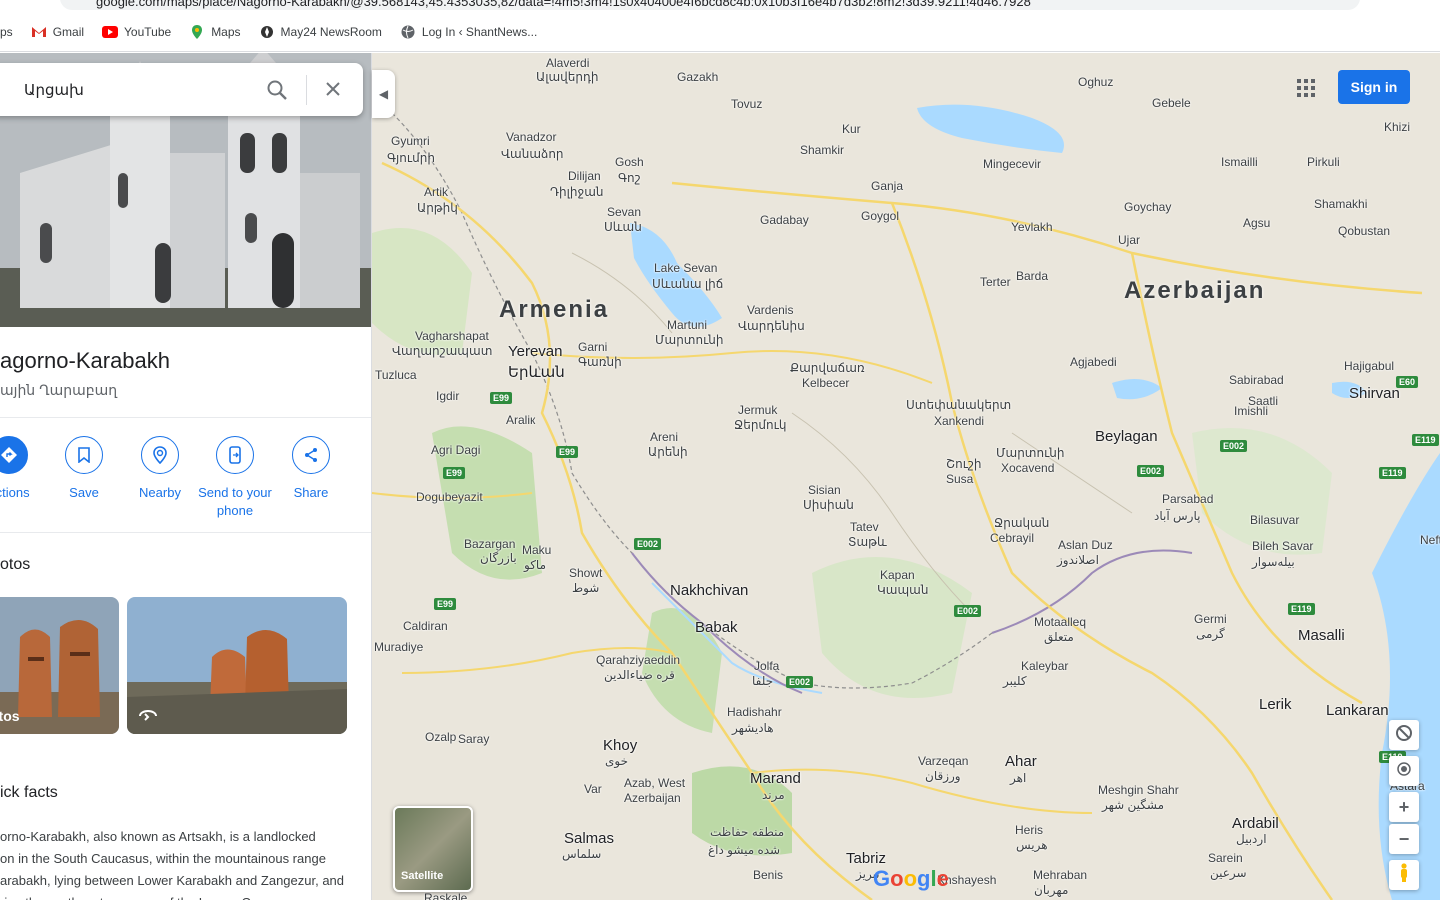  Describe the element at coordinates (1255, 823) in the screenshot. I see `city-label: Ardabil` at that location.